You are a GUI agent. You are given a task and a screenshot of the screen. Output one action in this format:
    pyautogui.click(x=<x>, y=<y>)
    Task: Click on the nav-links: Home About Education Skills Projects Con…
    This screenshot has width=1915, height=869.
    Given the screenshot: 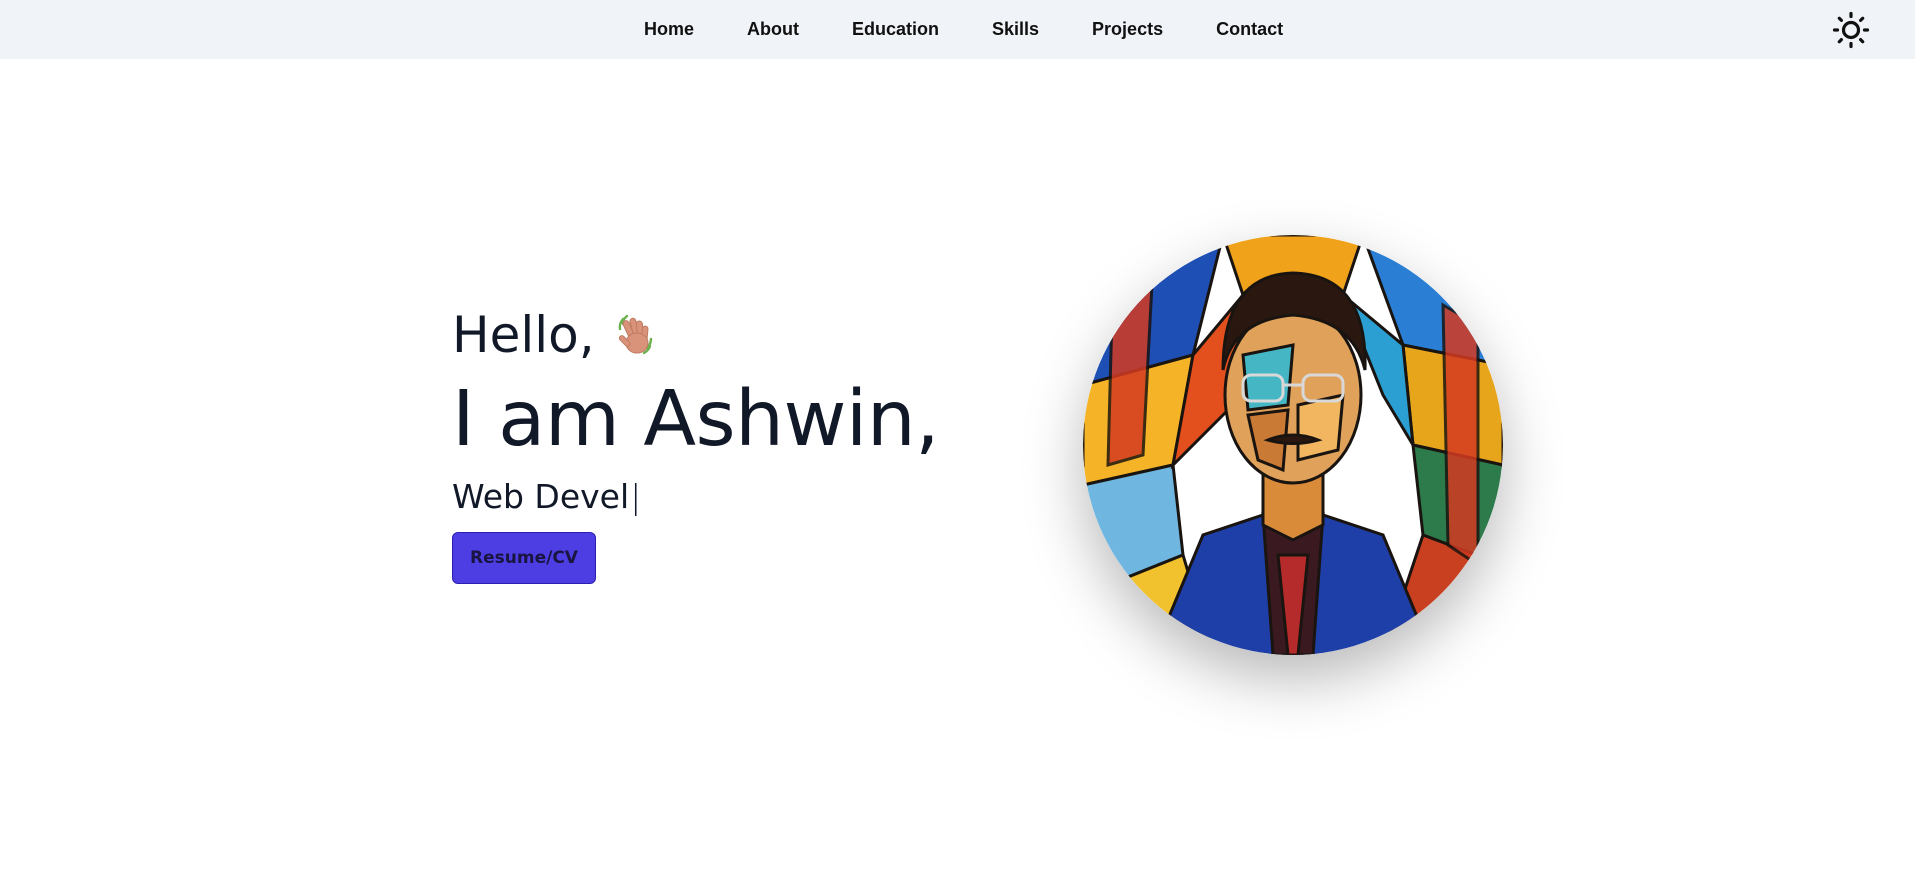 What is the action you would take?
    pyautogui.click(x=963, y=29)
    